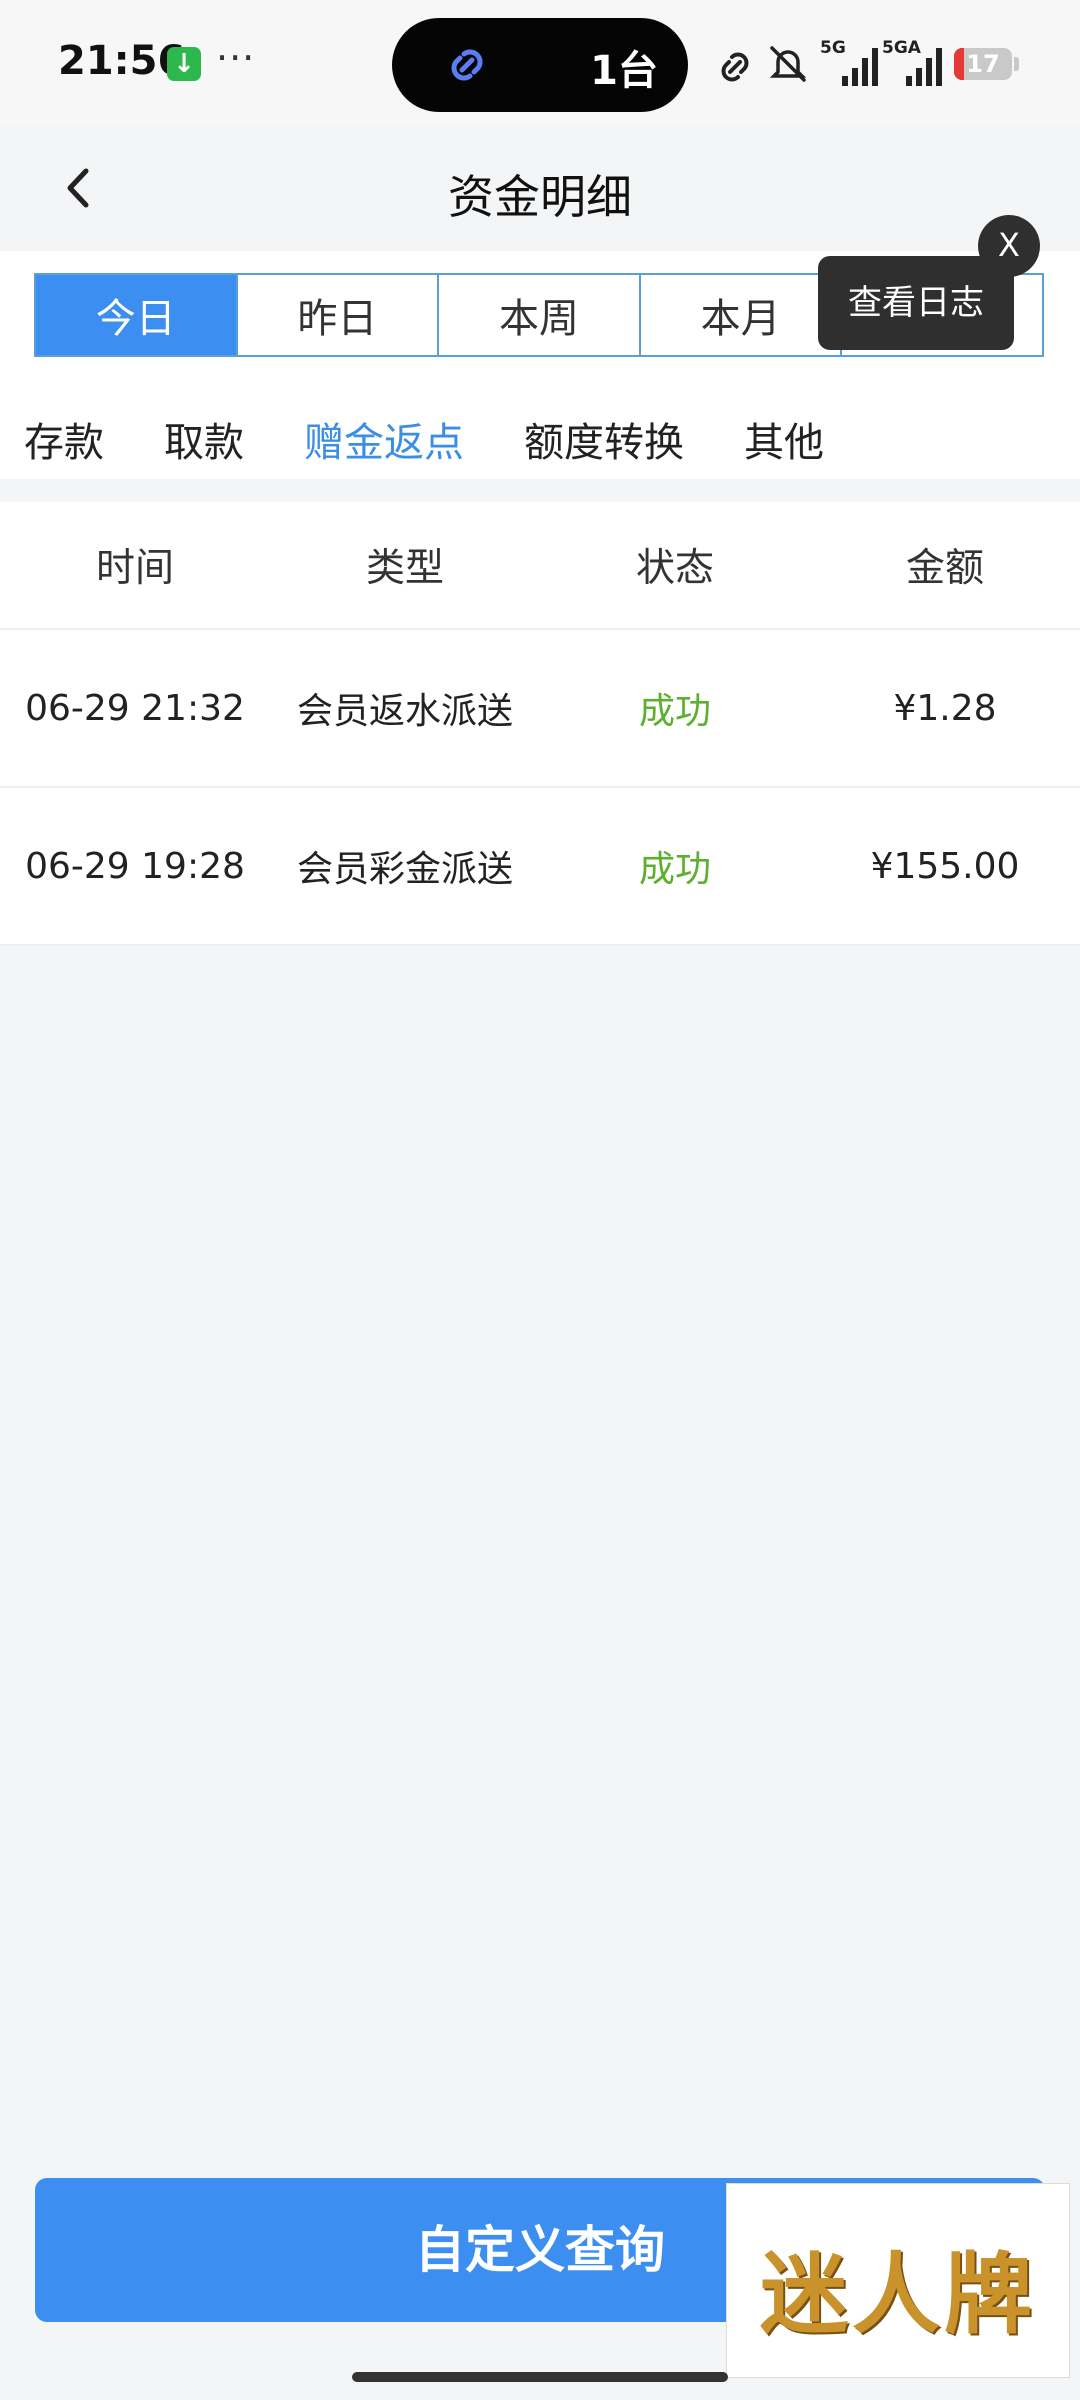  What do you see at coordinates (540, 197) in the screenshot?
I see `page-title: 资金明细` at bounding box center [540, 197].